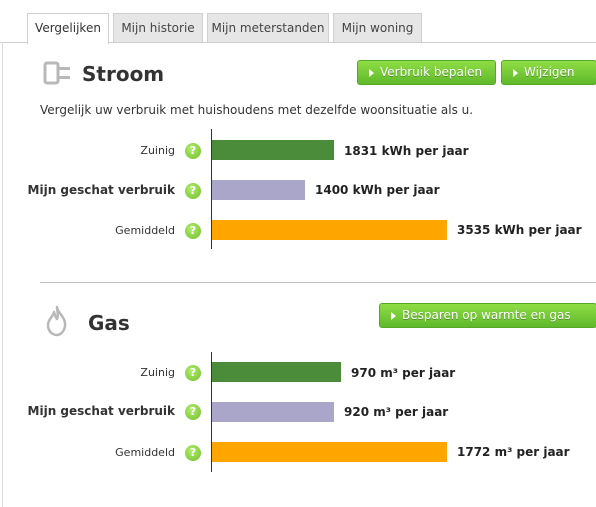  I want to click on verbruik-bepalen-label: Verbruik bepalen, so click(431, 72).